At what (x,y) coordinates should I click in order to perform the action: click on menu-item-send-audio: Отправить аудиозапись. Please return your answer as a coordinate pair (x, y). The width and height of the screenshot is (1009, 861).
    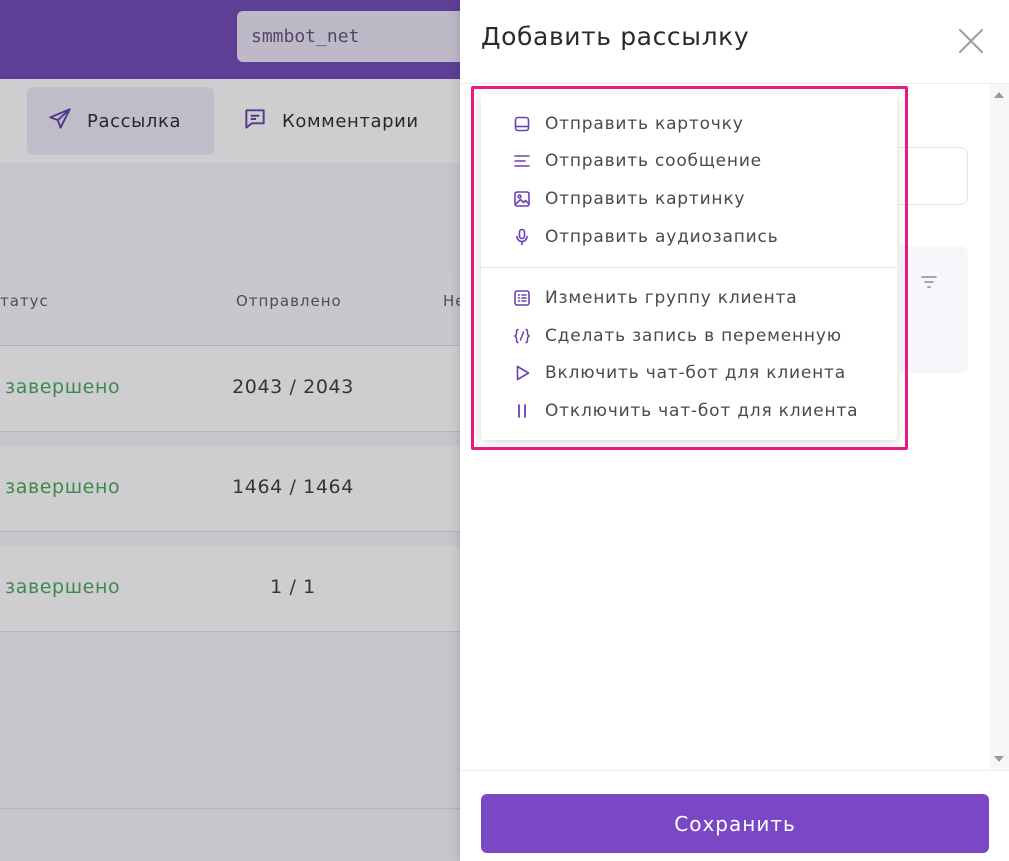
    Looking at the image, I should click on (689, 237).